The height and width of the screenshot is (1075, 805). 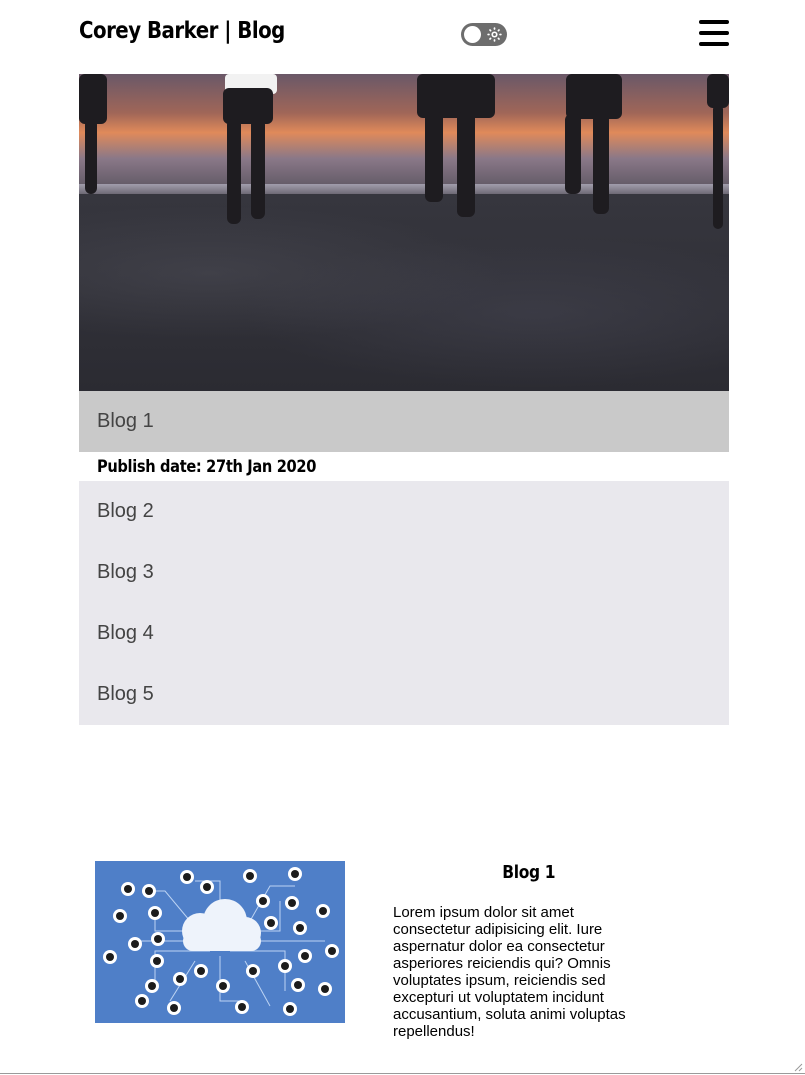 What do you see at coordinates (404, 511) in the screenshot?
I see `blog-item-2: Blog 2` at bounding box center [404, 511].